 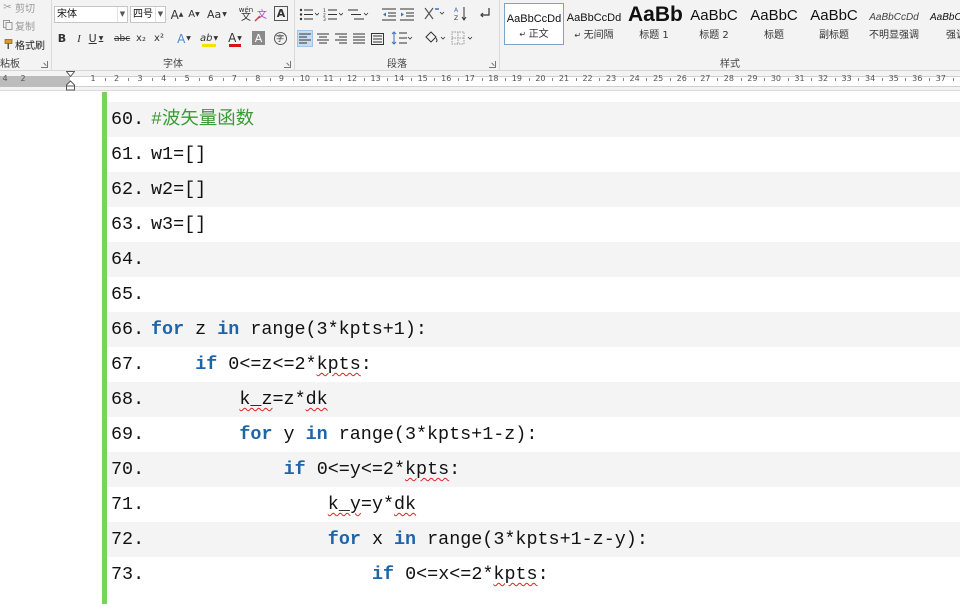 I want to click on font-size-value: 四号, so click(x=143, y=14).